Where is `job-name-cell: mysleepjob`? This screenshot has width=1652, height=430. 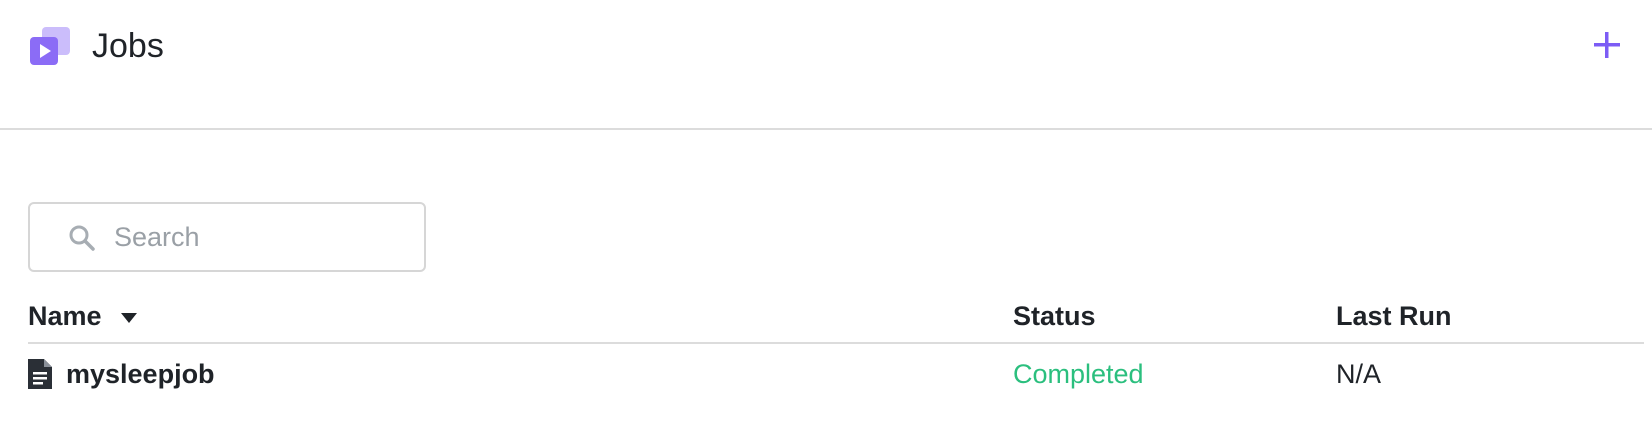 job-name-cell: mysleepjob is located at coordinates (121, 374).